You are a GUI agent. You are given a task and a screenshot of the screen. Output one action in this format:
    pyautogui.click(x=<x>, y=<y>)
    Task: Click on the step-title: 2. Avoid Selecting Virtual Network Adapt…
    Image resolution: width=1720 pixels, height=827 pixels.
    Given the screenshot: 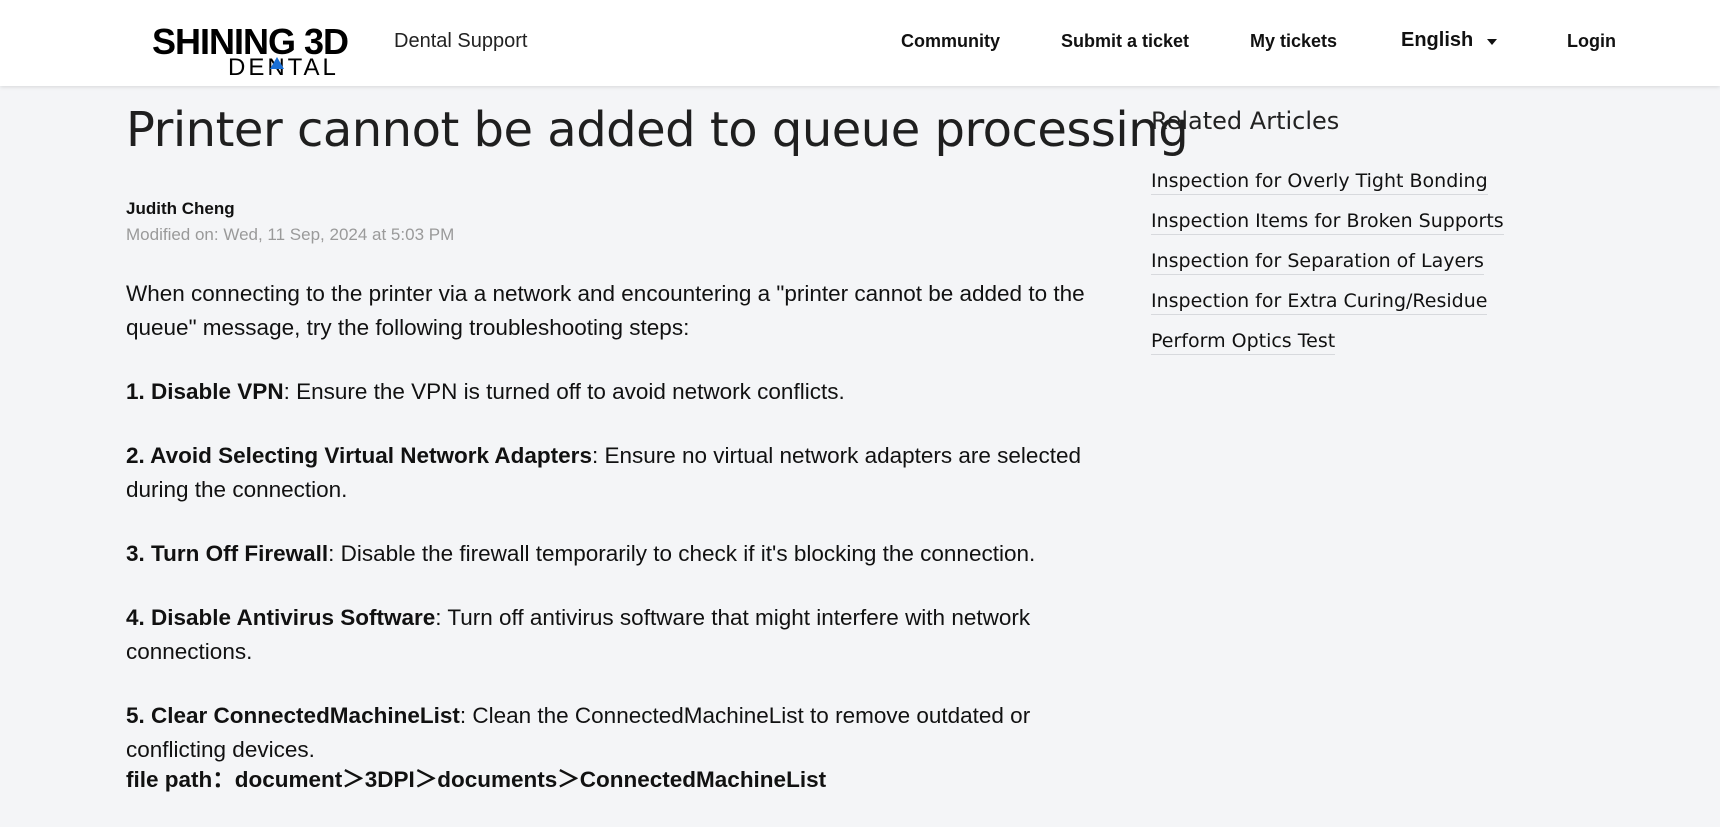 What is the action you would take?
    pyautogui.click(x=359, y=455)
    